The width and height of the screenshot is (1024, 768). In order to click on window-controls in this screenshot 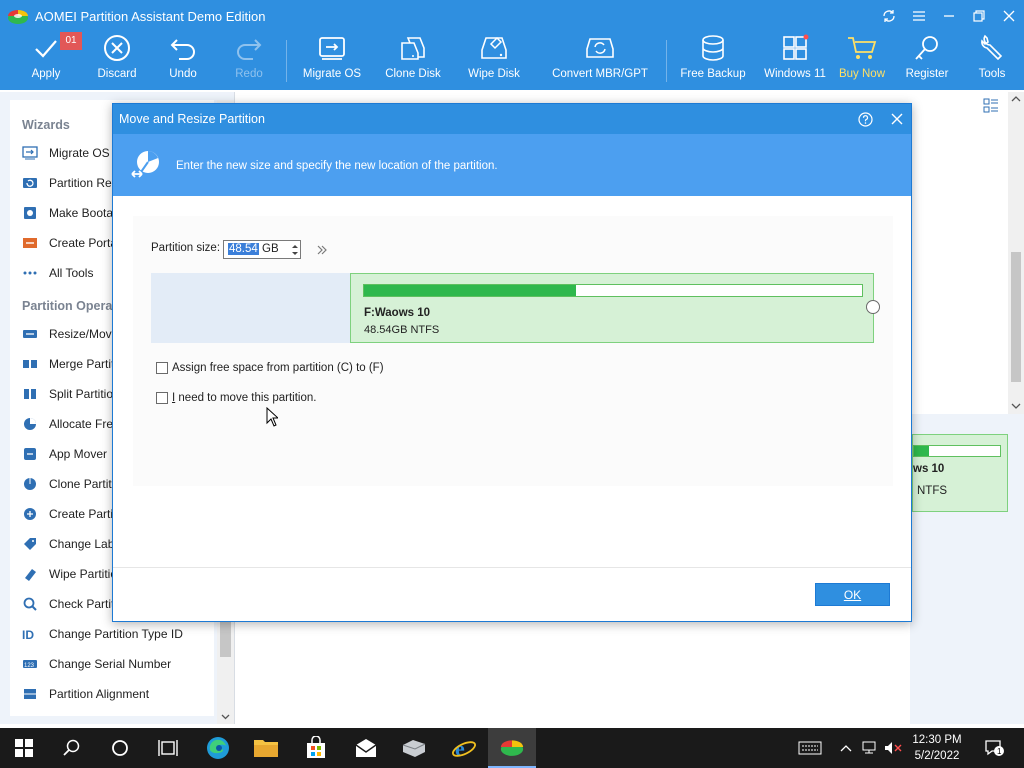, I will do `click(949, 16)`.